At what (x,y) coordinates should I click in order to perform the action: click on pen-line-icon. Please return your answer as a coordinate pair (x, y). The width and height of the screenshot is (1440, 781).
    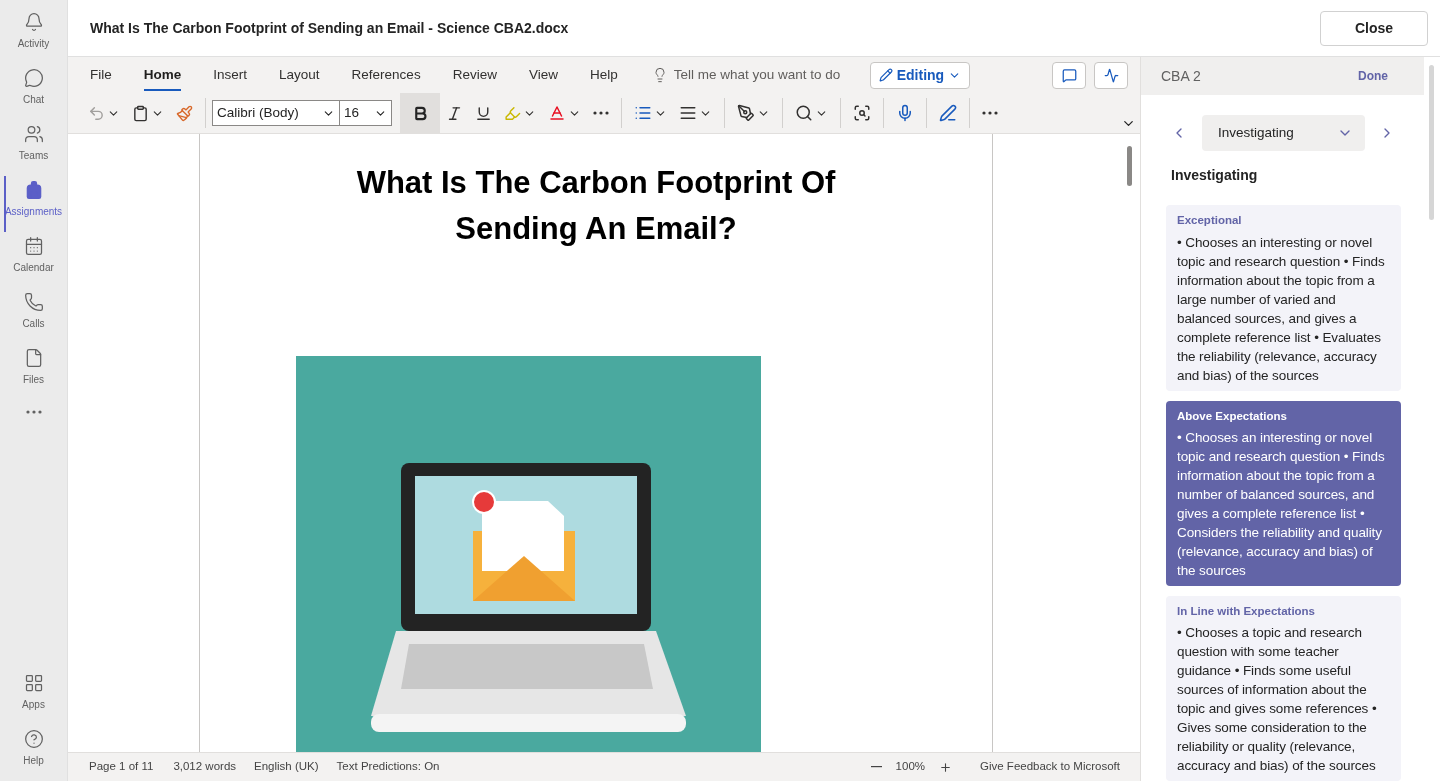
    Looking at the image, I should click on (948, 113).